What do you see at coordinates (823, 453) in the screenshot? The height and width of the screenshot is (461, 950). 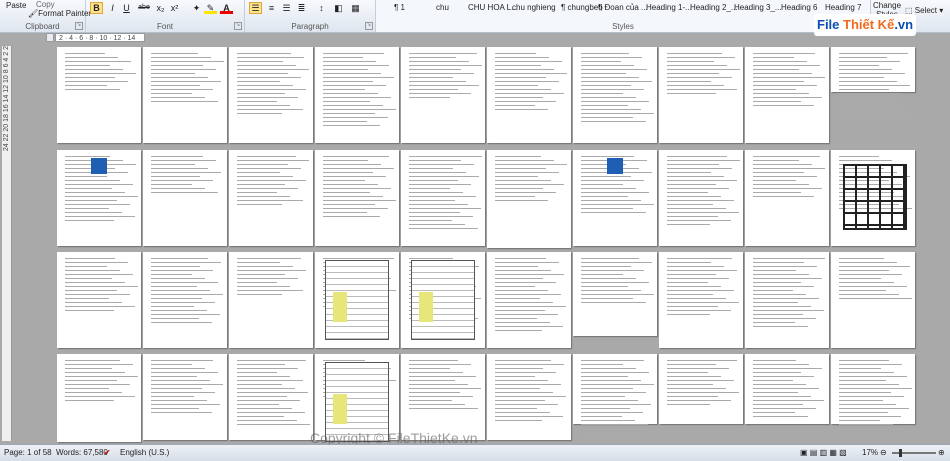 I see `view-buttons: ▣ ▤ ▥ ▦ ▧` at bounding box center [823, 453].